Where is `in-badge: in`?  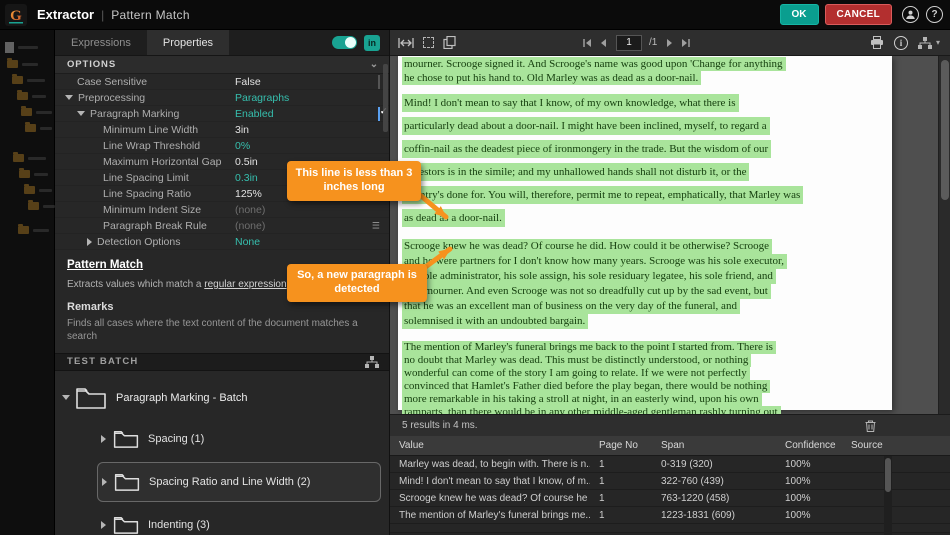
in-badge: in is located at coordinates (372, 42).